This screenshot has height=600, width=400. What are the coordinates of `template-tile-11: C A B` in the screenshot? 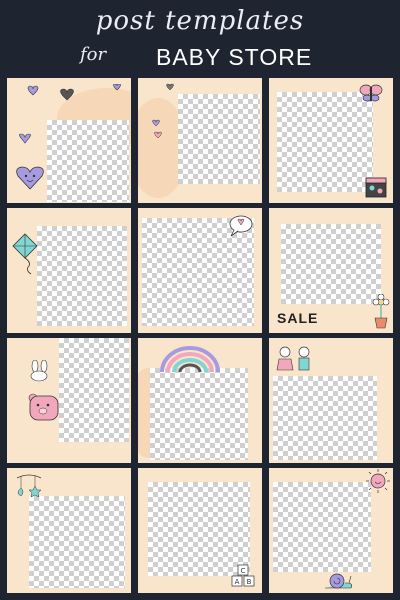 It's located at (200, 530).